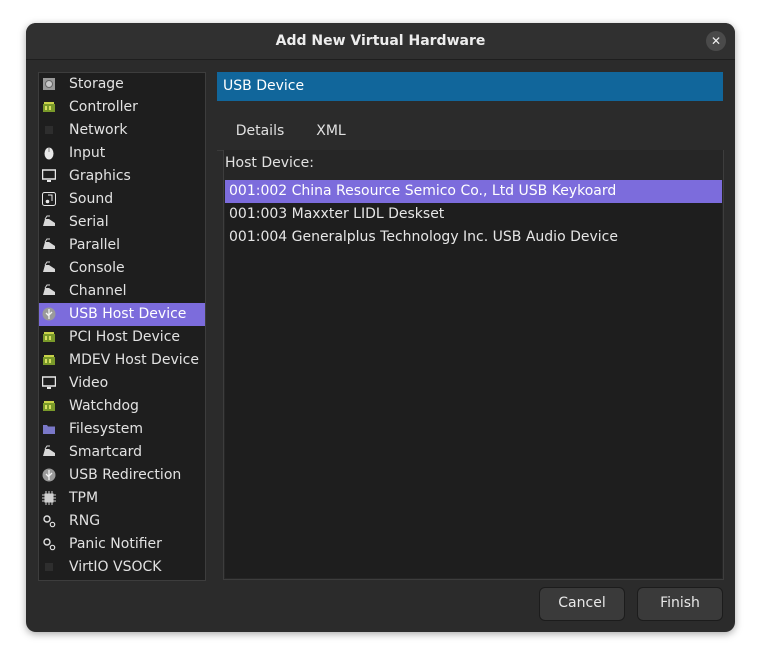 The image size is (761, 661). Describe the element at coordinates (98, 291) in the screenshot. I see `sidebar-item-label: Channel` at that location.